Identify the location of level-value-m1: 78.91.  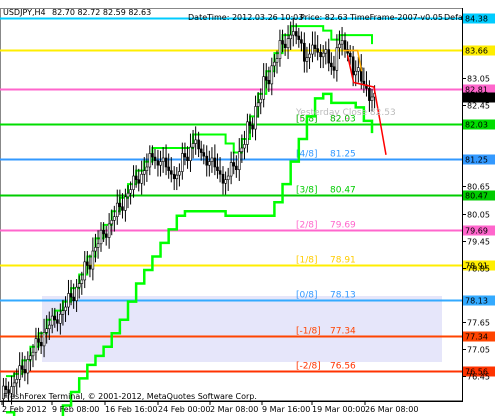
(343, 261).